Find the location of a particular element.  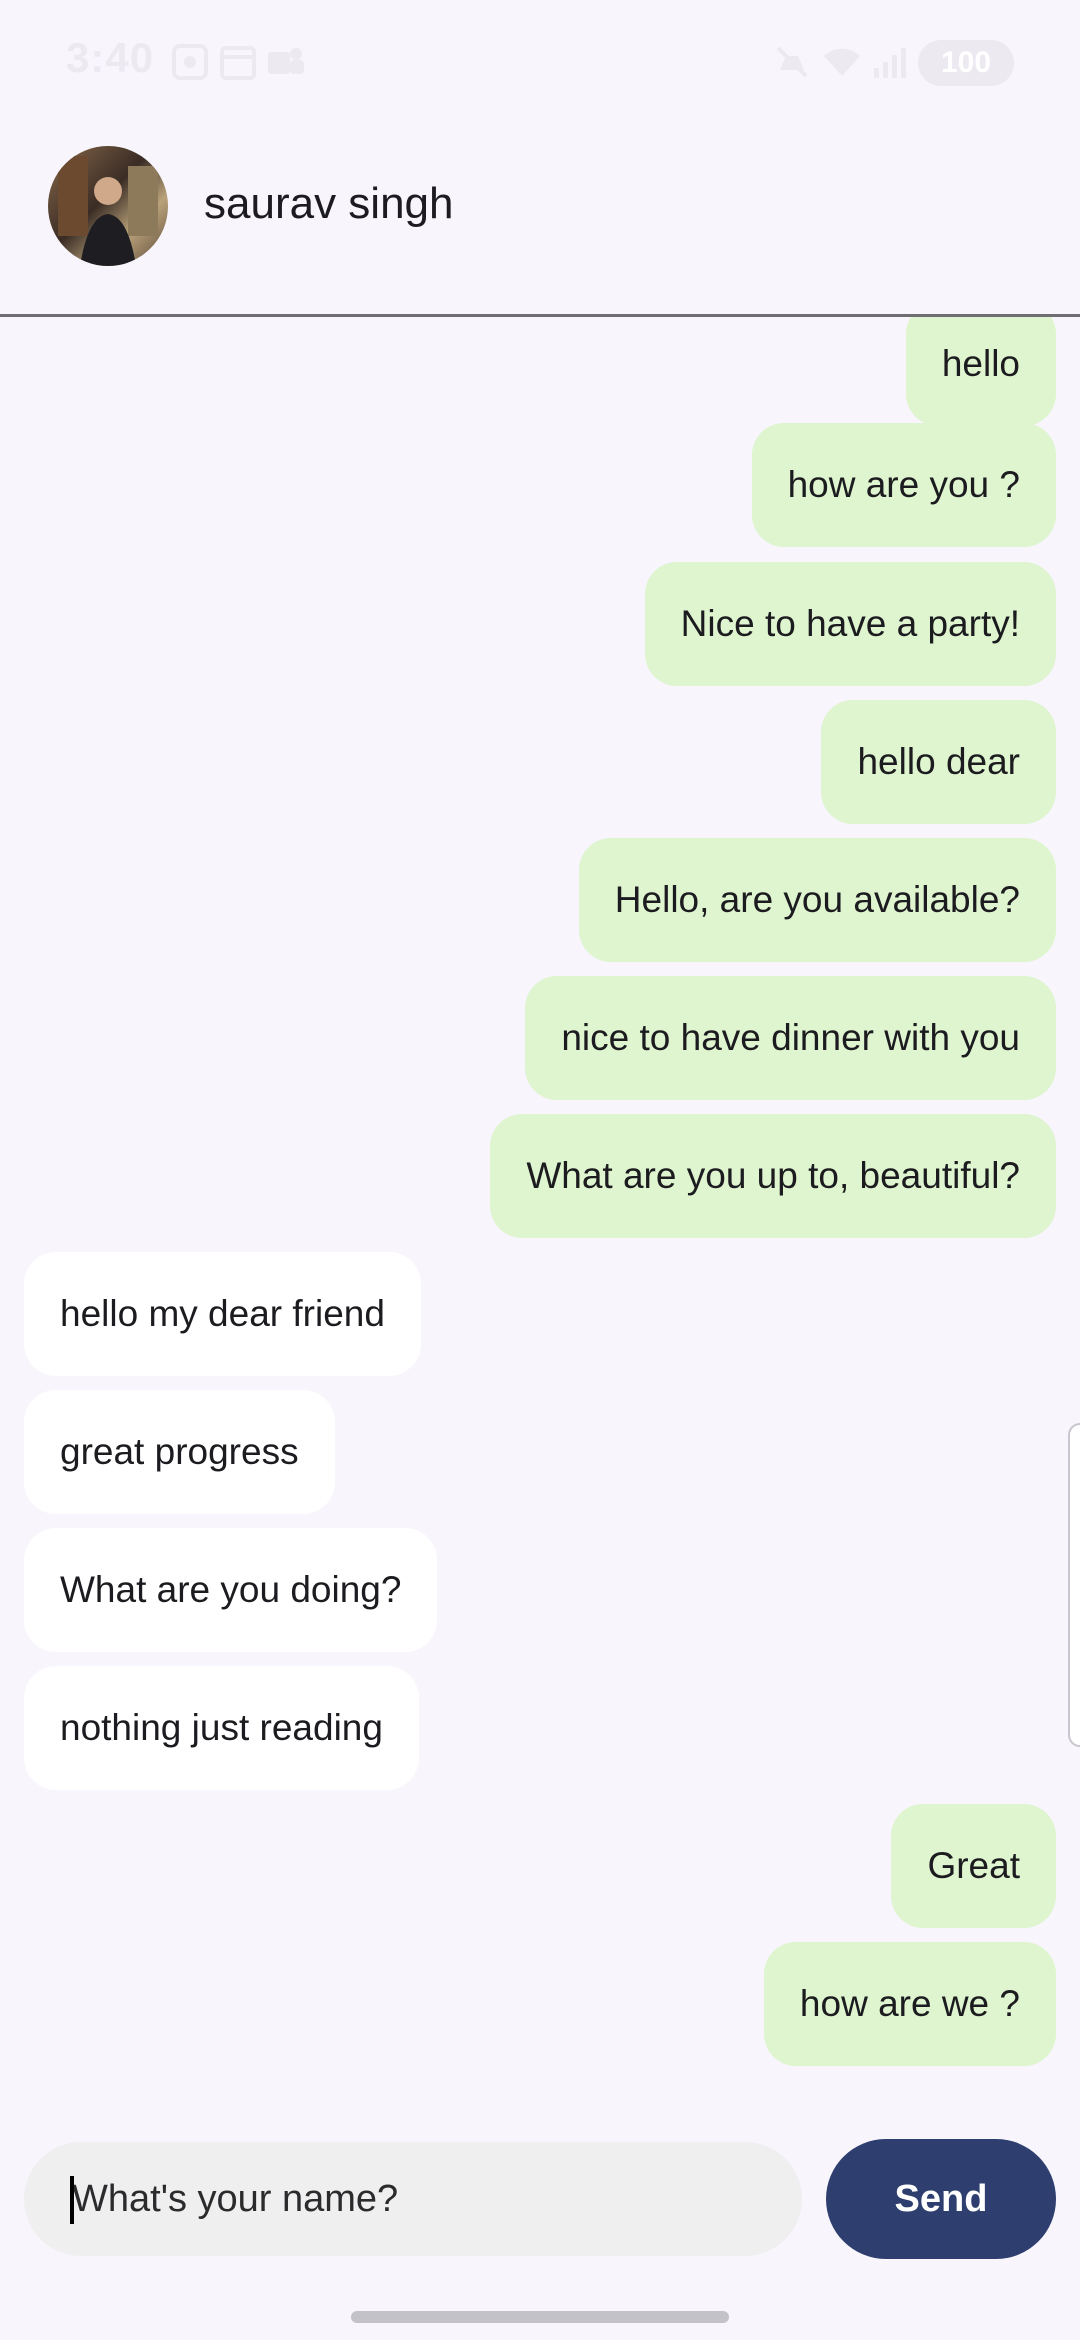

message-bubble-received: nothing just reading is located at coordinates (221, 1728).